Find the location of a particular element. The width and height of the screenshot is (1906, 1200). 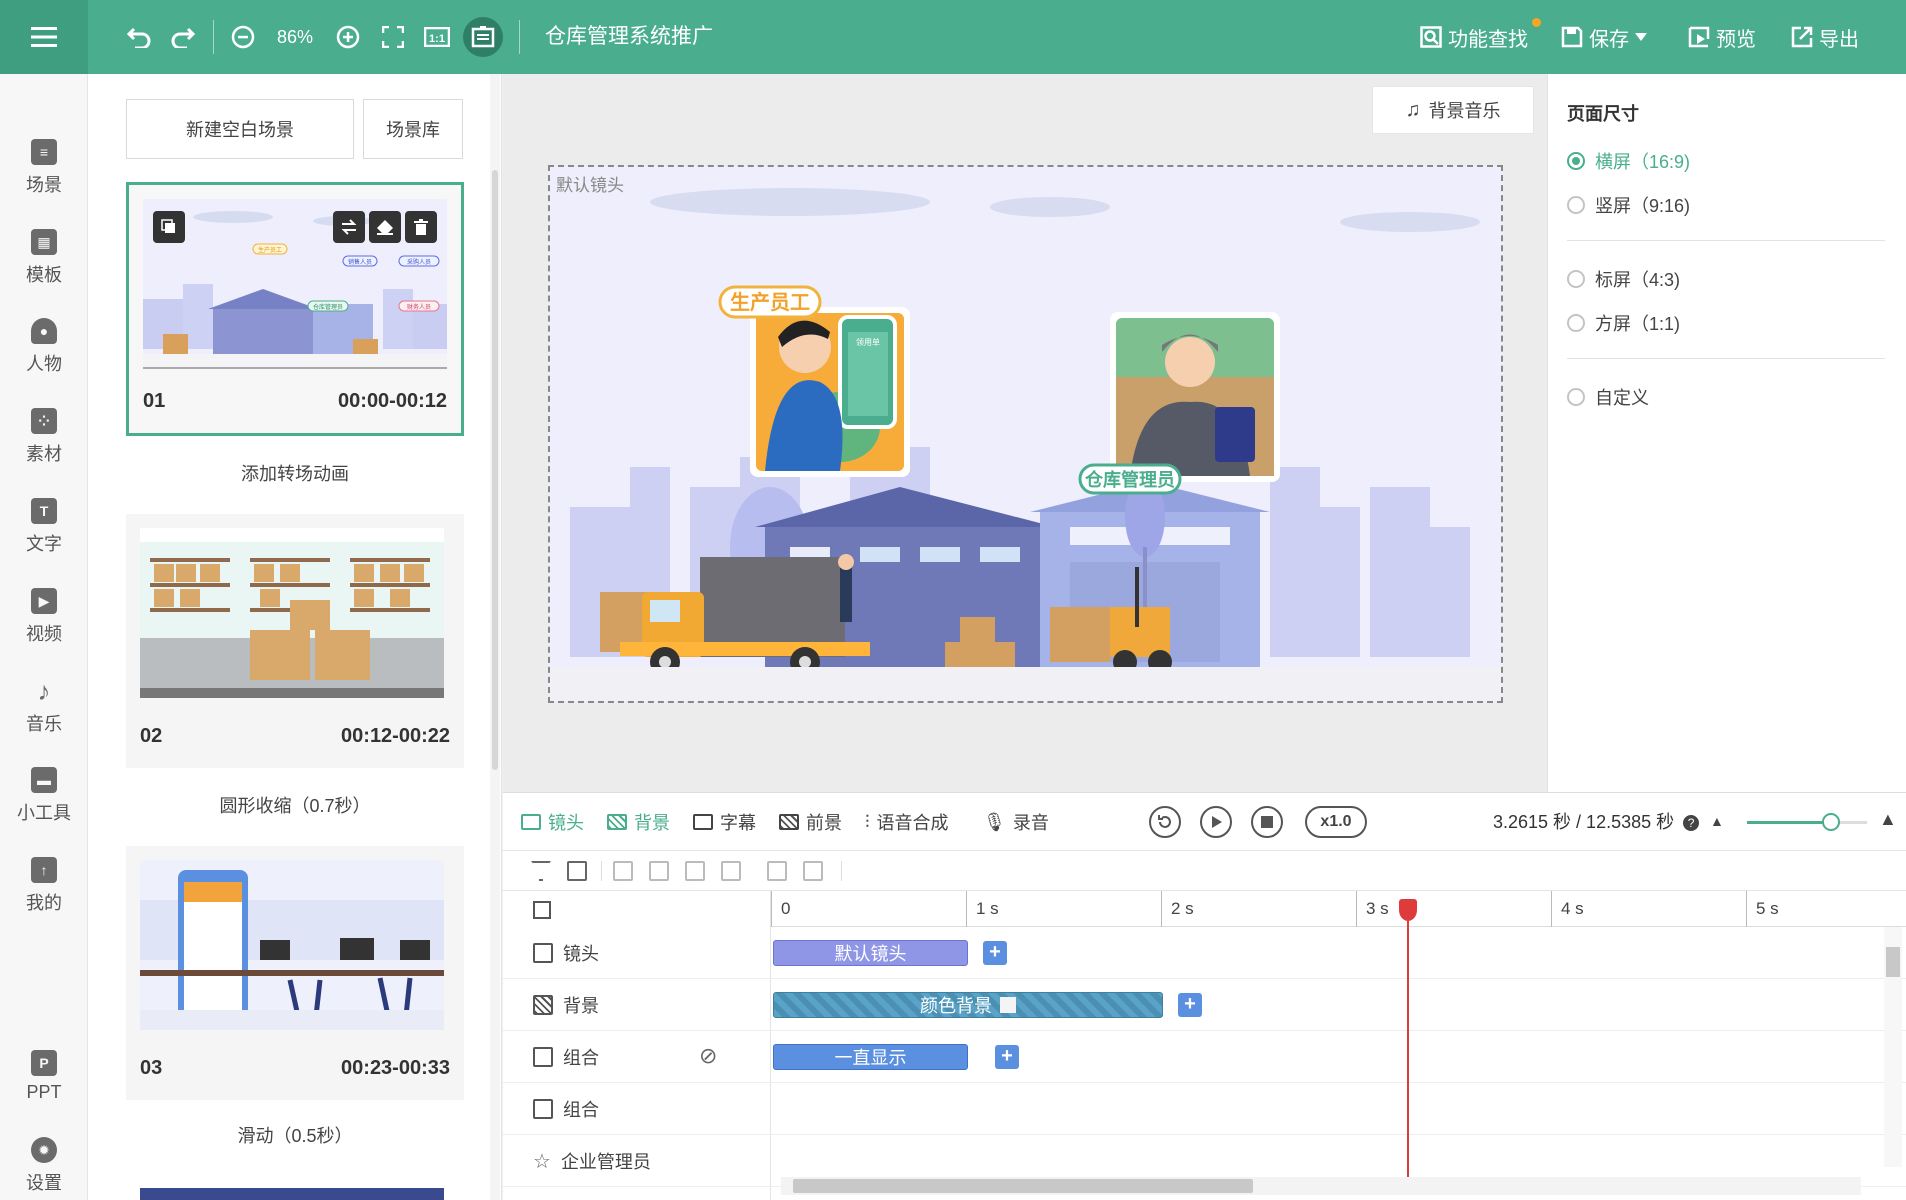

tab-record: 🎙 录音 is located at coordinates (1016, 822).